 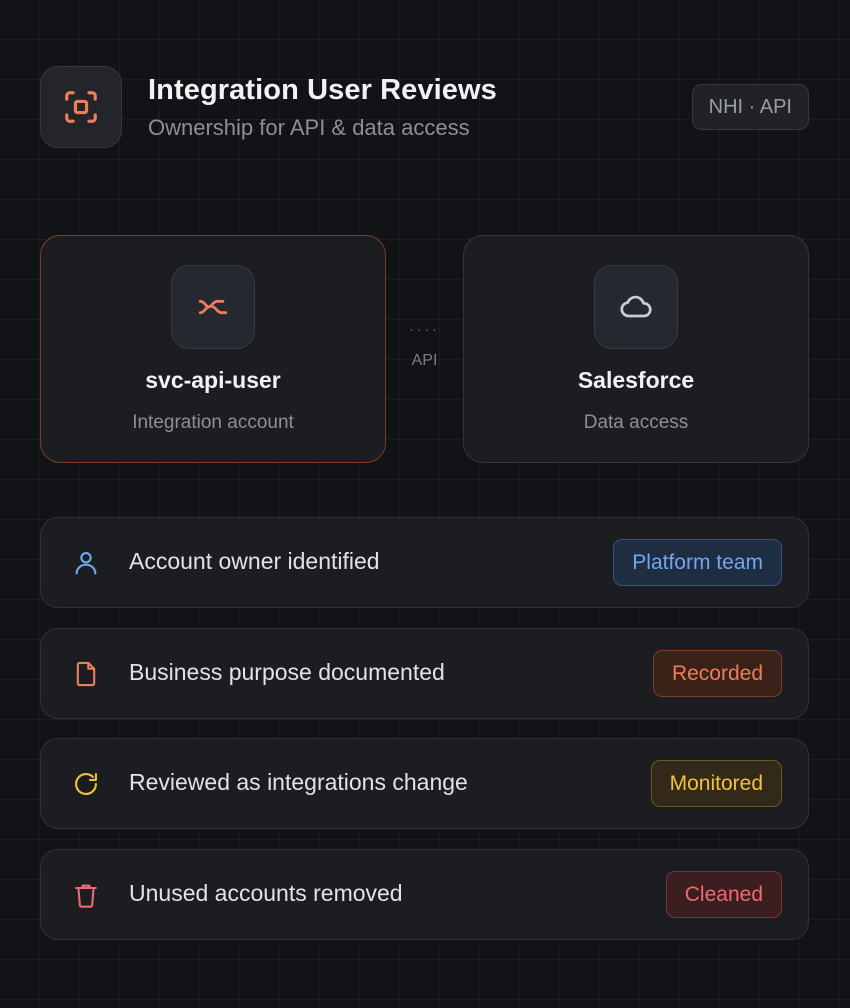 What do you see at coordinates (636, 380) in the screenshot?
I see `target-system-name: Salesforce` at bounding box center [636, 380].